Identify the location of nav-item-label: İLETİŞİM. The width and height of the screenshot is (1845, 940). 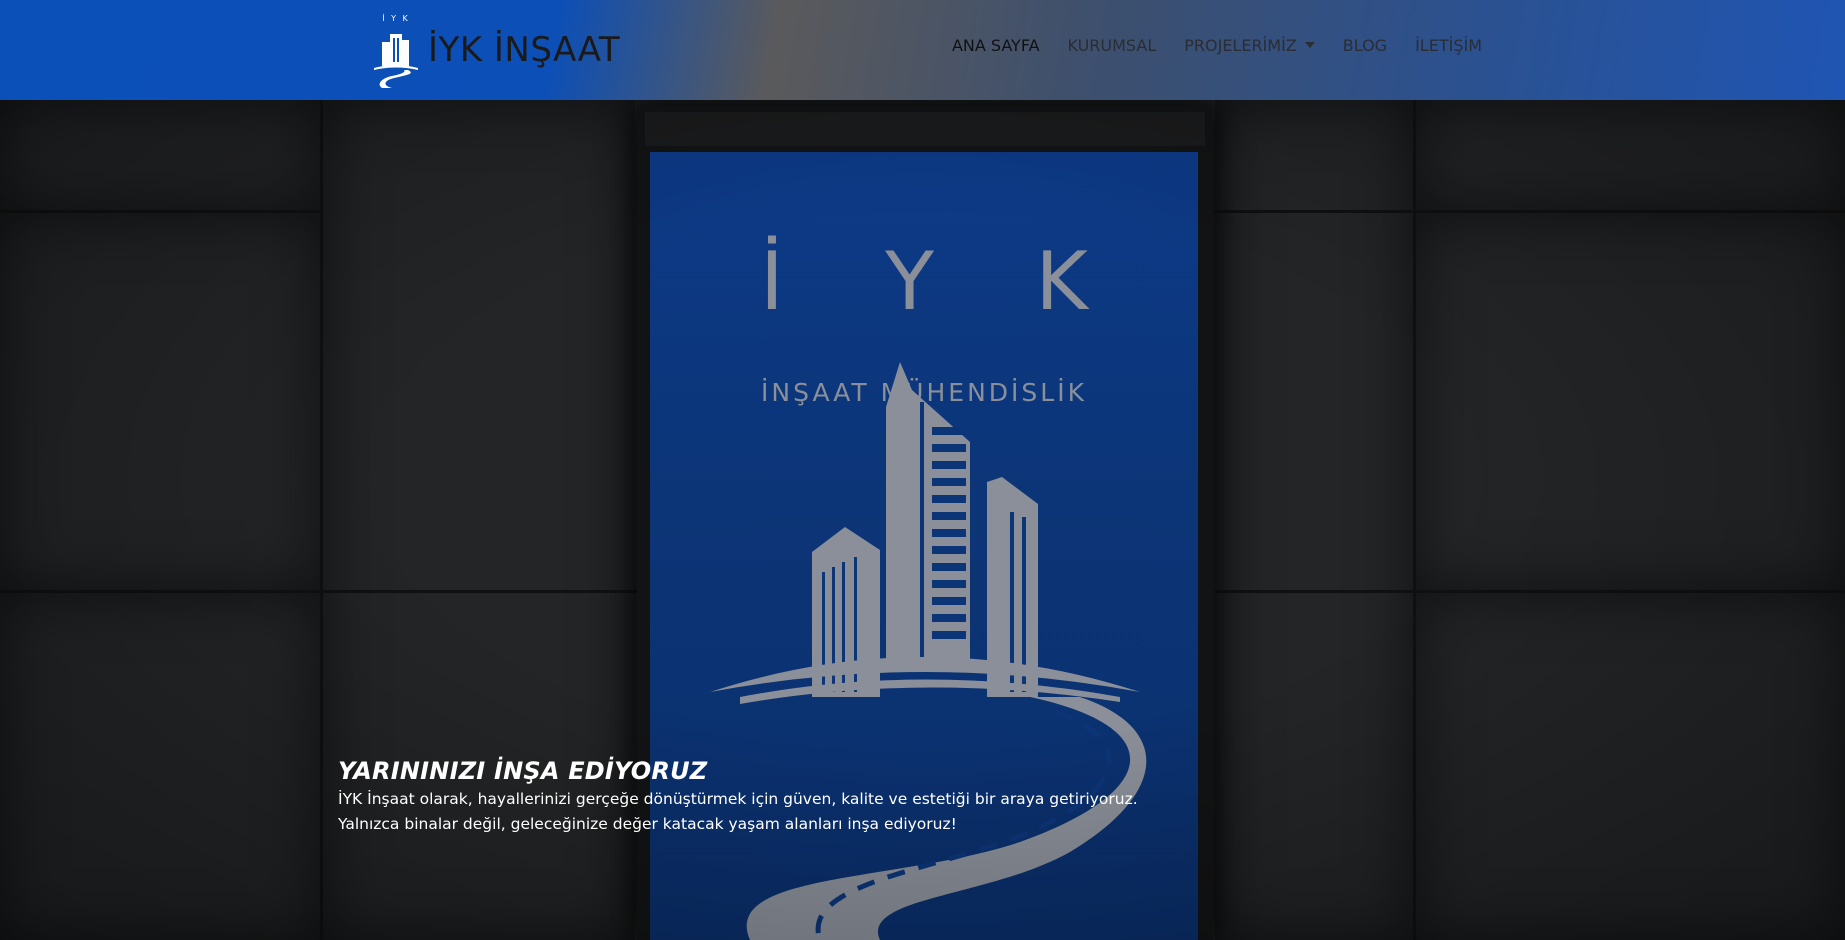
(1448, 45).